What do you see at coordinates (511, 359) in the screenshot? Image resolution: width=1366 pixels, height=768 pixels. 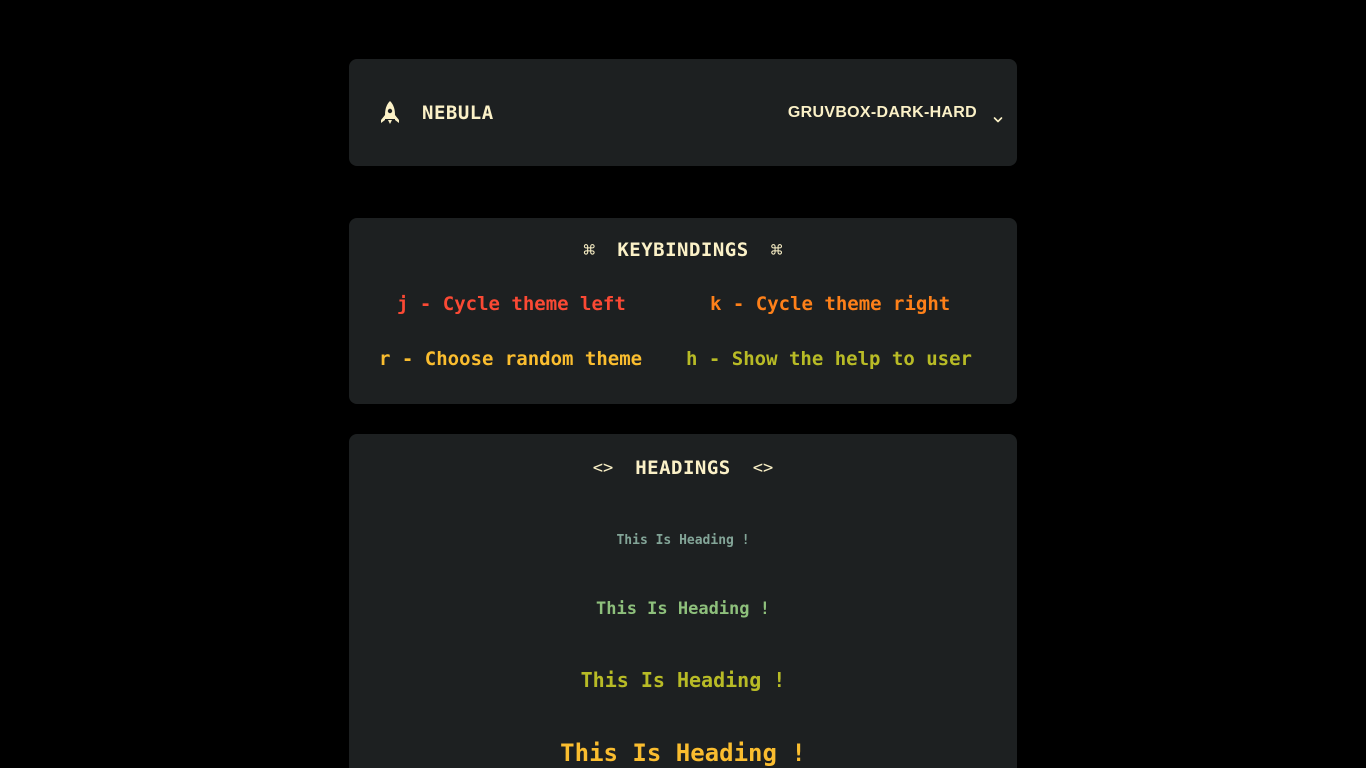 I see `keybinding-random-theme: r - Choose random theme` at bounding box center [511, 359].